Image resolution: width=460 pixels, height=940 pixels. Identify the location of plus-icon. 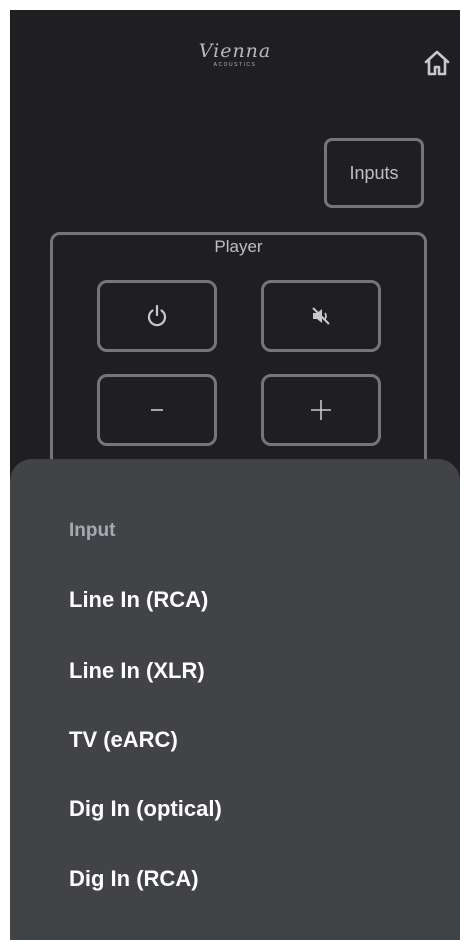
(321, 410).